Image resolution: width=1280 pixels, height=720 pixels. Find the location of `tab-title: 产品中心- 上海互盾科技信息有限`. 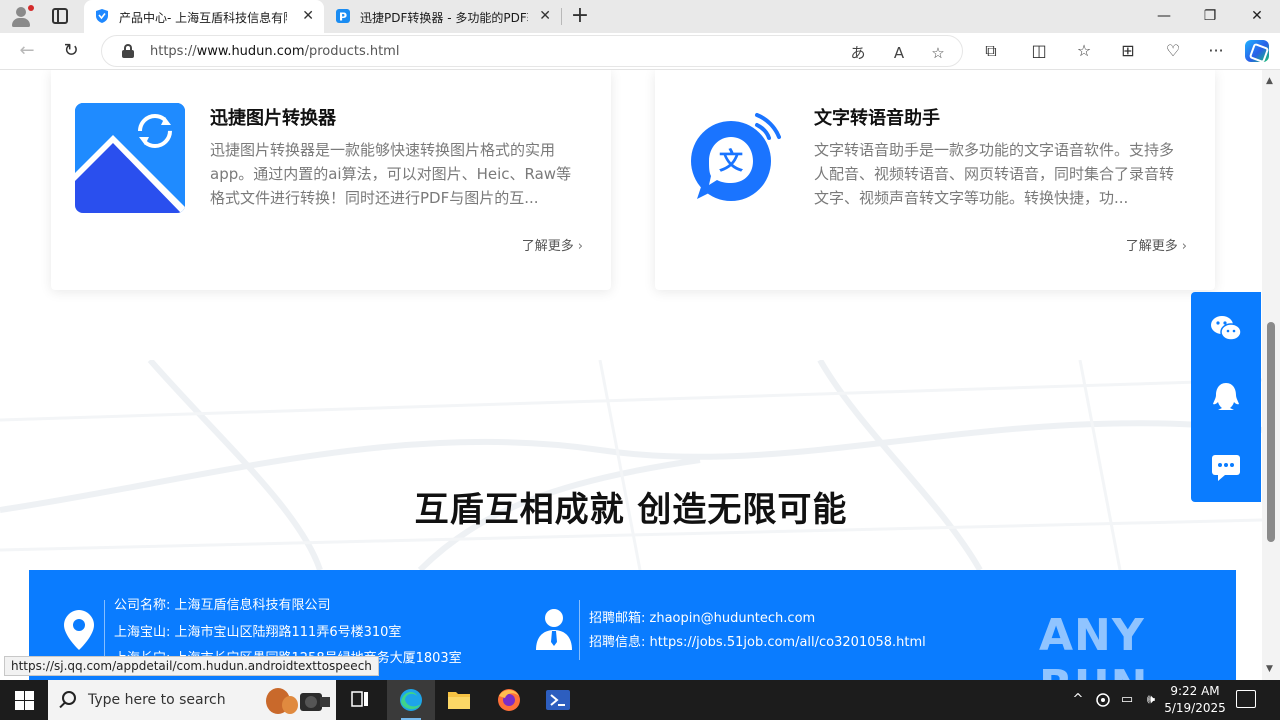

tab-title: 产品中心- 上海互盾科技信息有限 is located at coordinates (203, 18).